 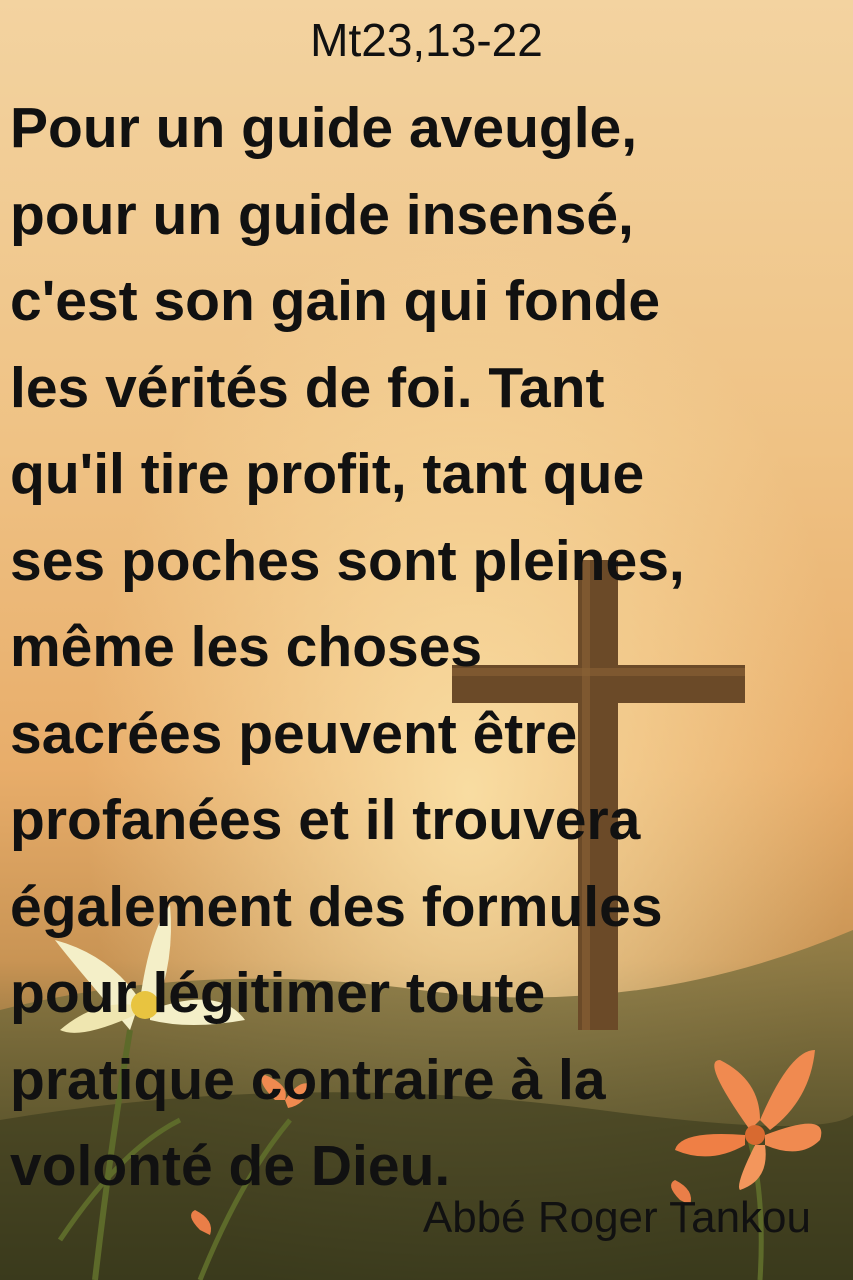 I want to click on quote-line: Pour un guide aveugle,, so click(x=324, y=128).